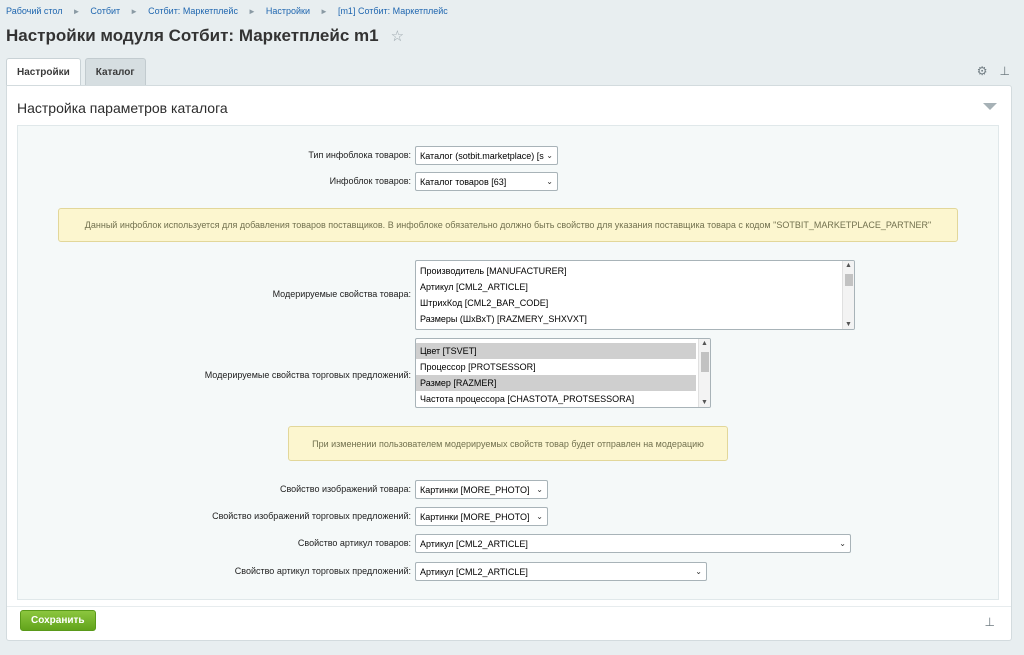 The image size is (1024, 655). Describe the element at coordinates (556, 383) in the screenshot. I see `list-item: Размер [RAZMER]` at that location.